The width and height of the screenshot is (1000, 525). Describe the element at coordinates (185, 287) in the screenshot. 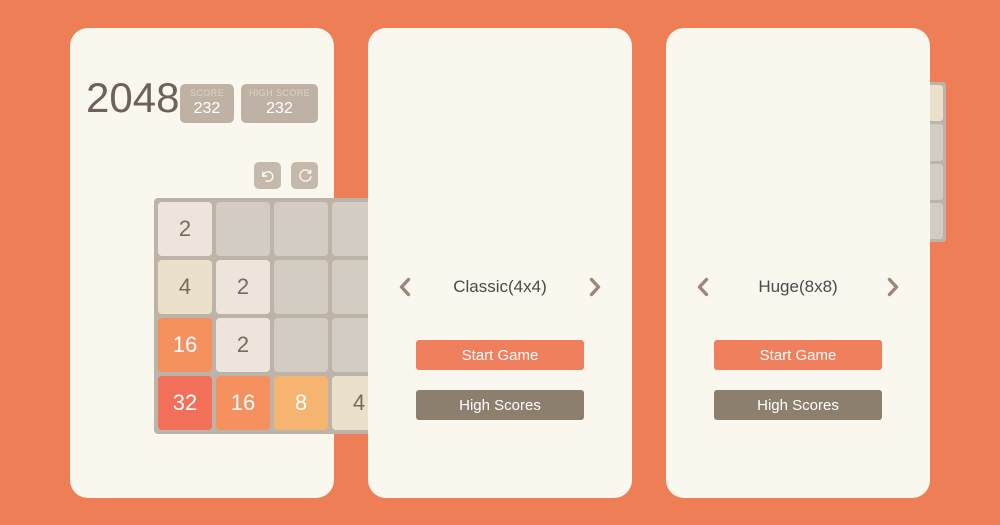

I see `tile-4: 4` at that location.